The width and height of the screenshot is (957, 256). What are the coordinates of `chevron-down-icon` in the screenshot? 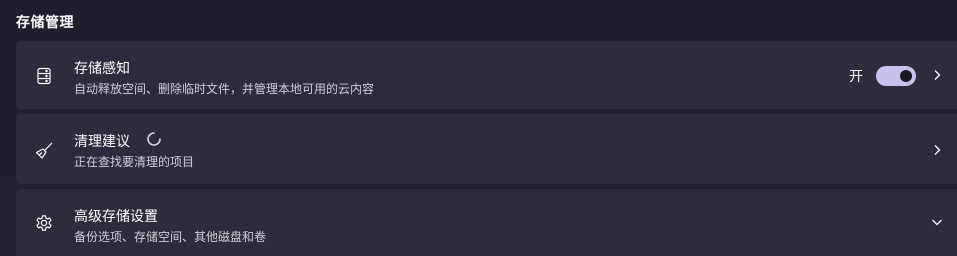 It's located at (937, 222).